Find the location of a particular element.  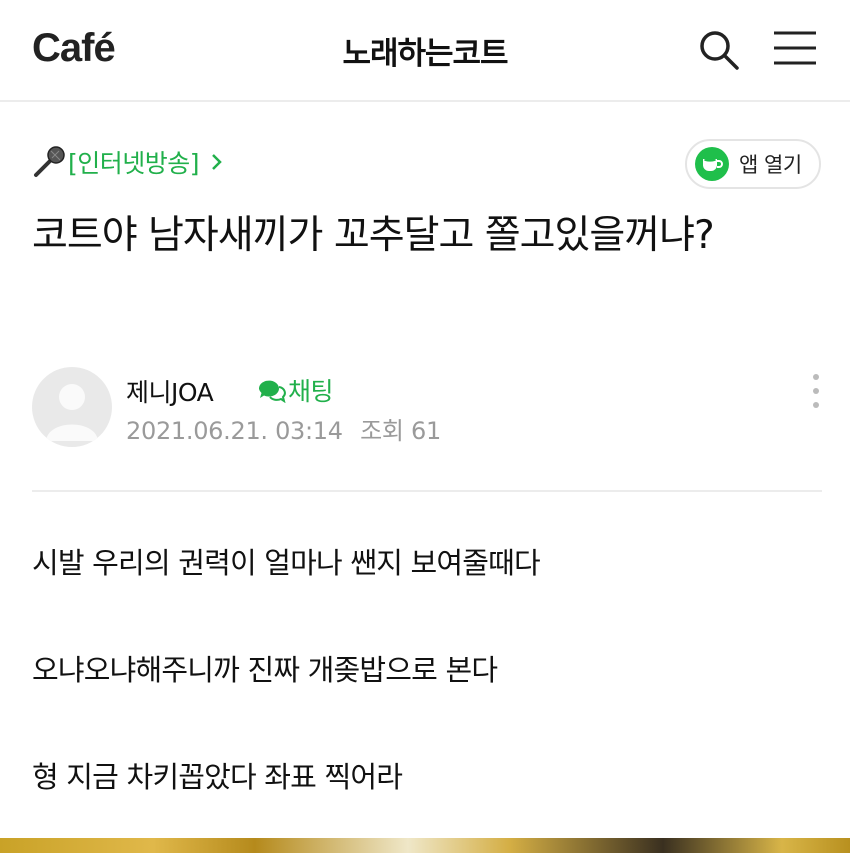

search-icon is located at coordinates (719, 50).